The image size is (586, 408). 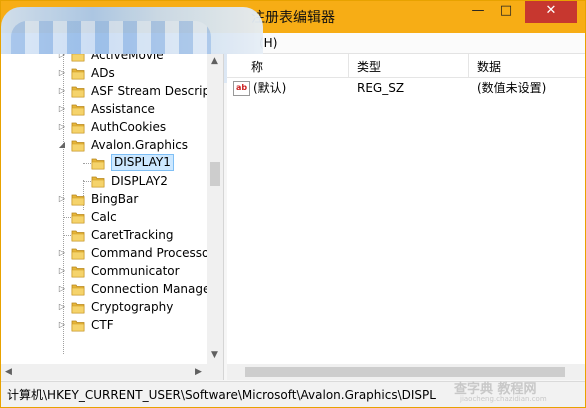 I want to click on watermark: 查字典 教程网 jiaocheng.chazidian.com, so click(x=519, y=392).